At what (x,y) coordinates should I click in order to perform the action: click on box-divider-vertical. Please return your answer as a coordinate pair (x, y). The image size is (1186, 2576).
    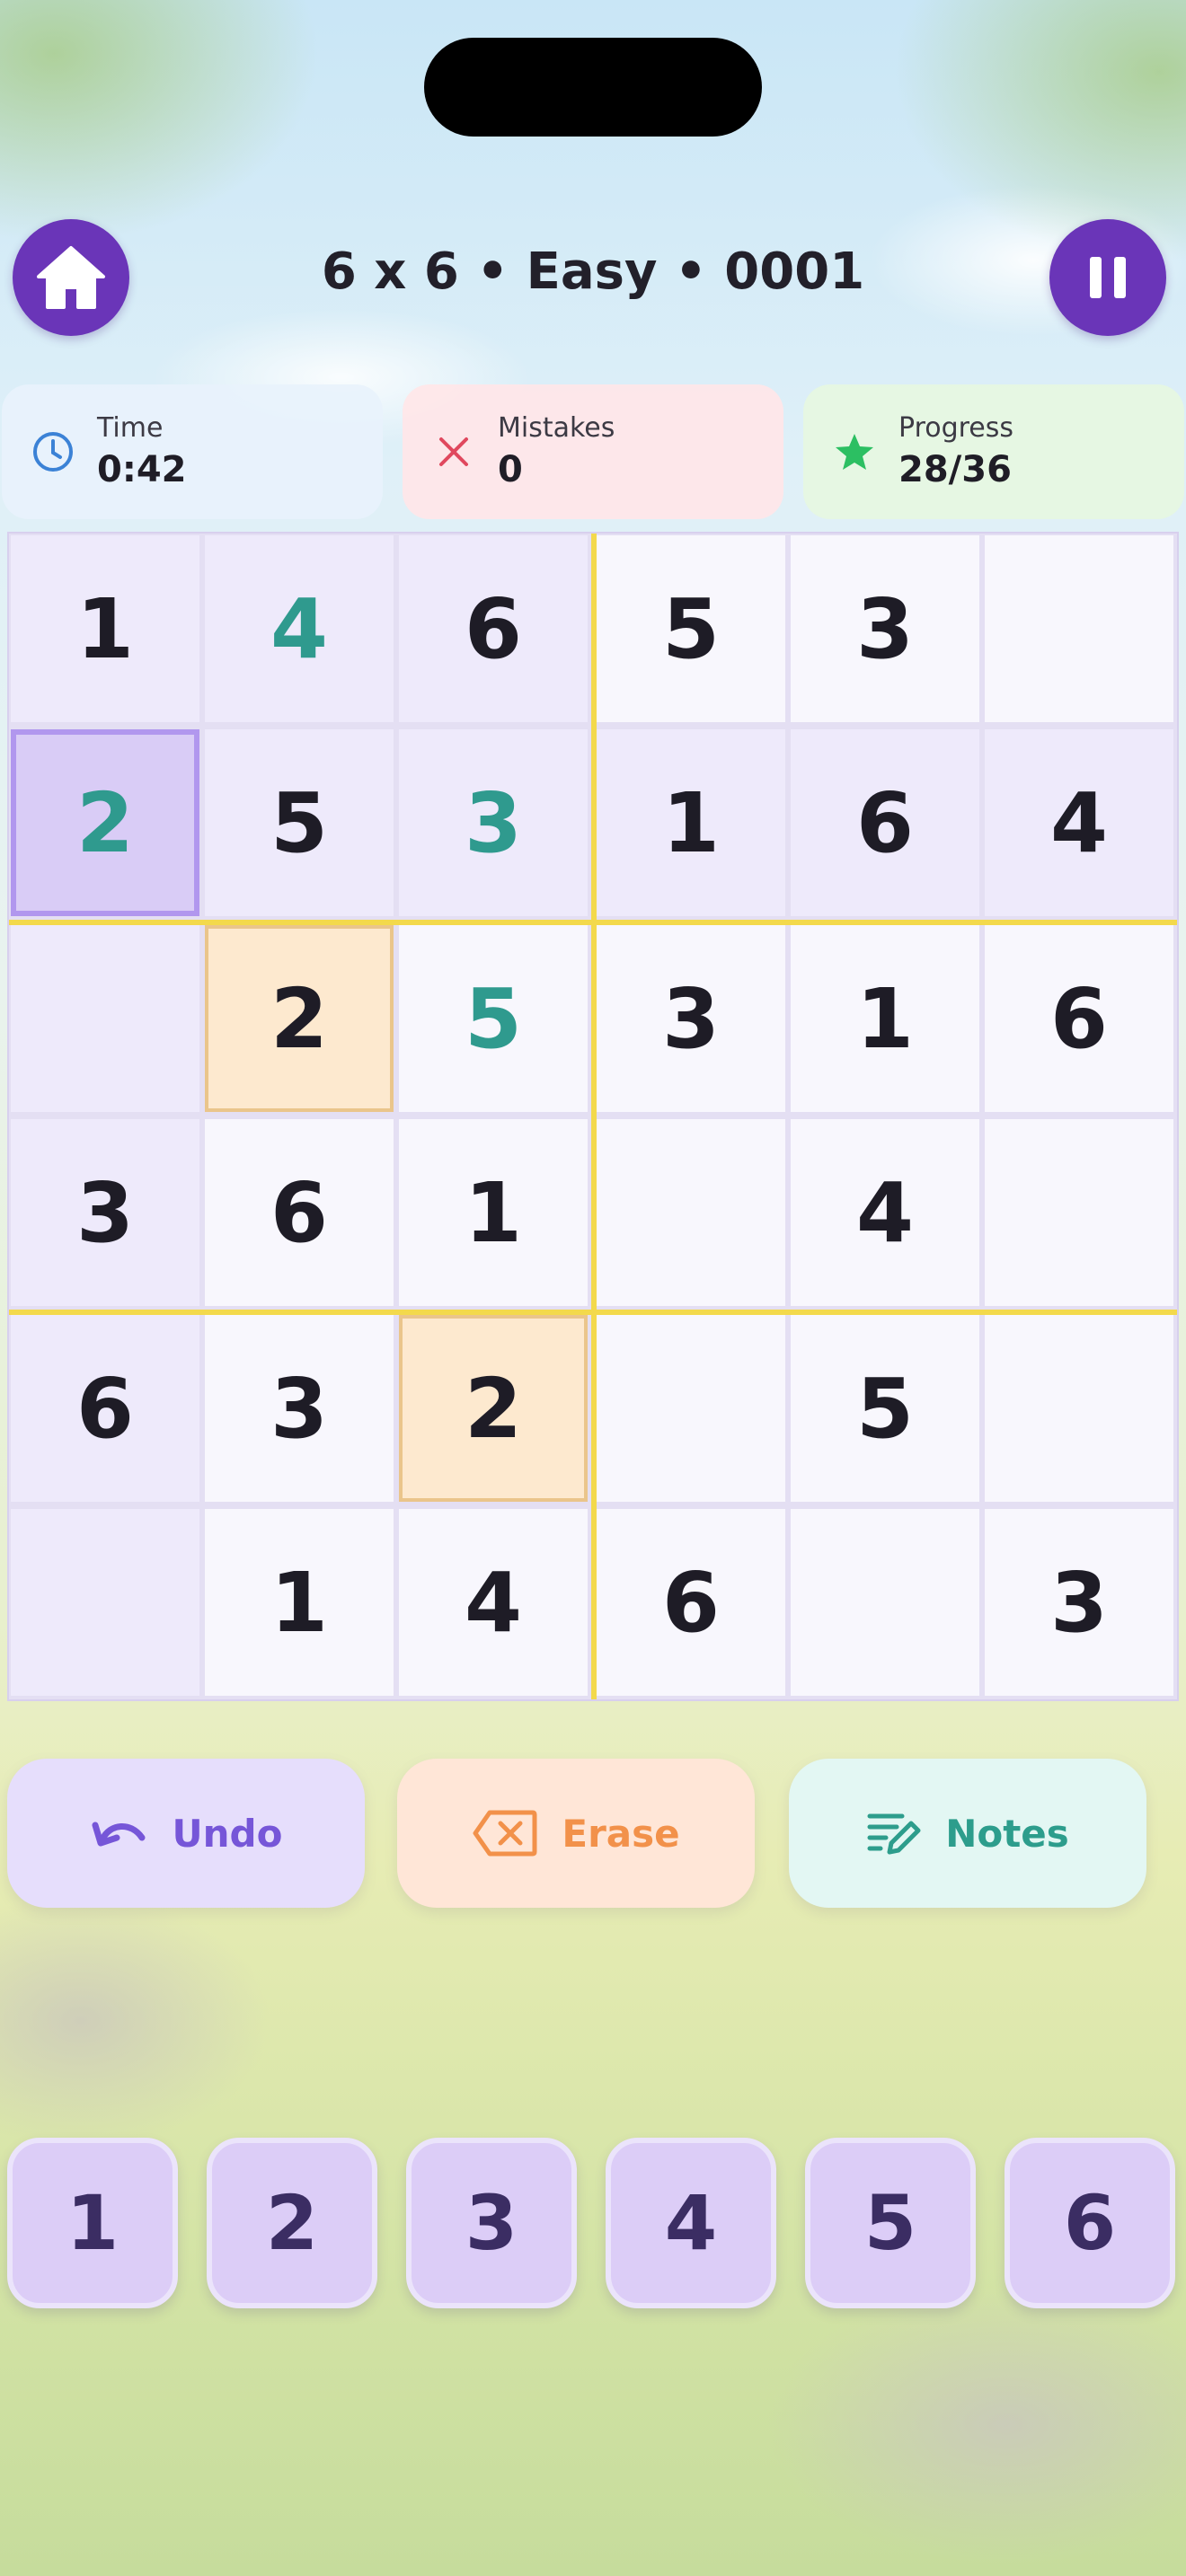
    Looking at the image, I should click on (594, 1116).